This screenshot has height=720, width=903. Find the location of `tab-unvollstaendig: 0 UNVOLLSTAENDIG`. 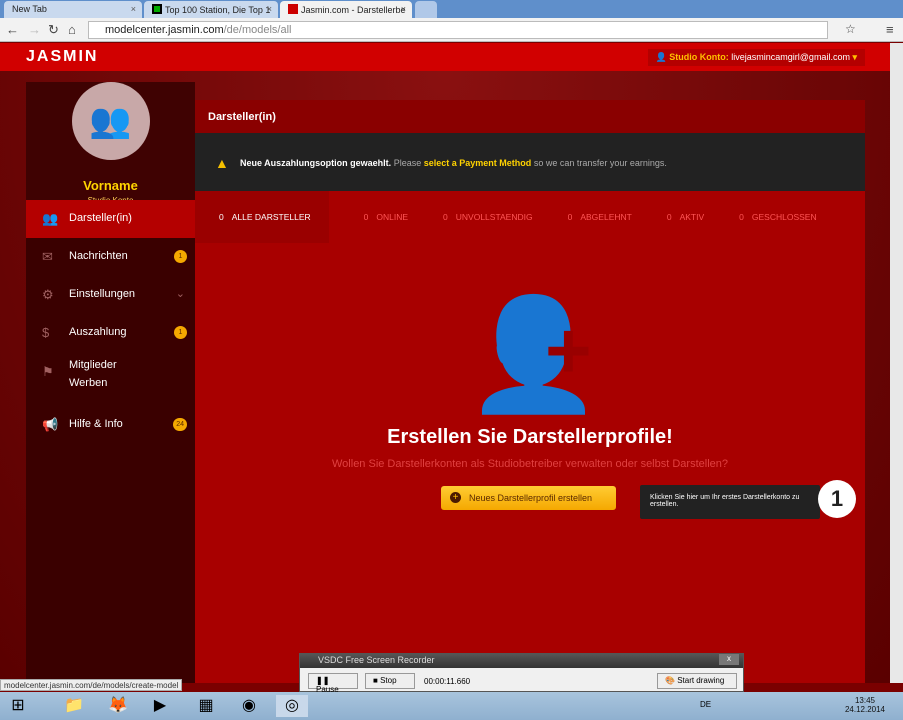

tab-unvollstaendig: 0 UNVOLLSTAENDIG is located at coordinates (488, 227).